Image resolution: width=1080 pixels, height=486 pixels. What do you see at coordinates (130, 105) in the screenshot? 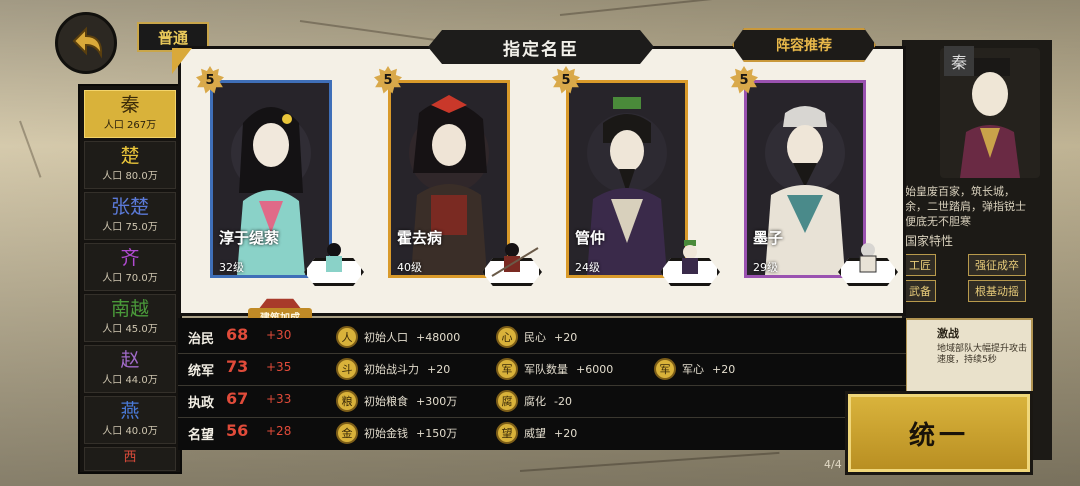
I see `nation-name: 秦` at bounding box center [130, 105].